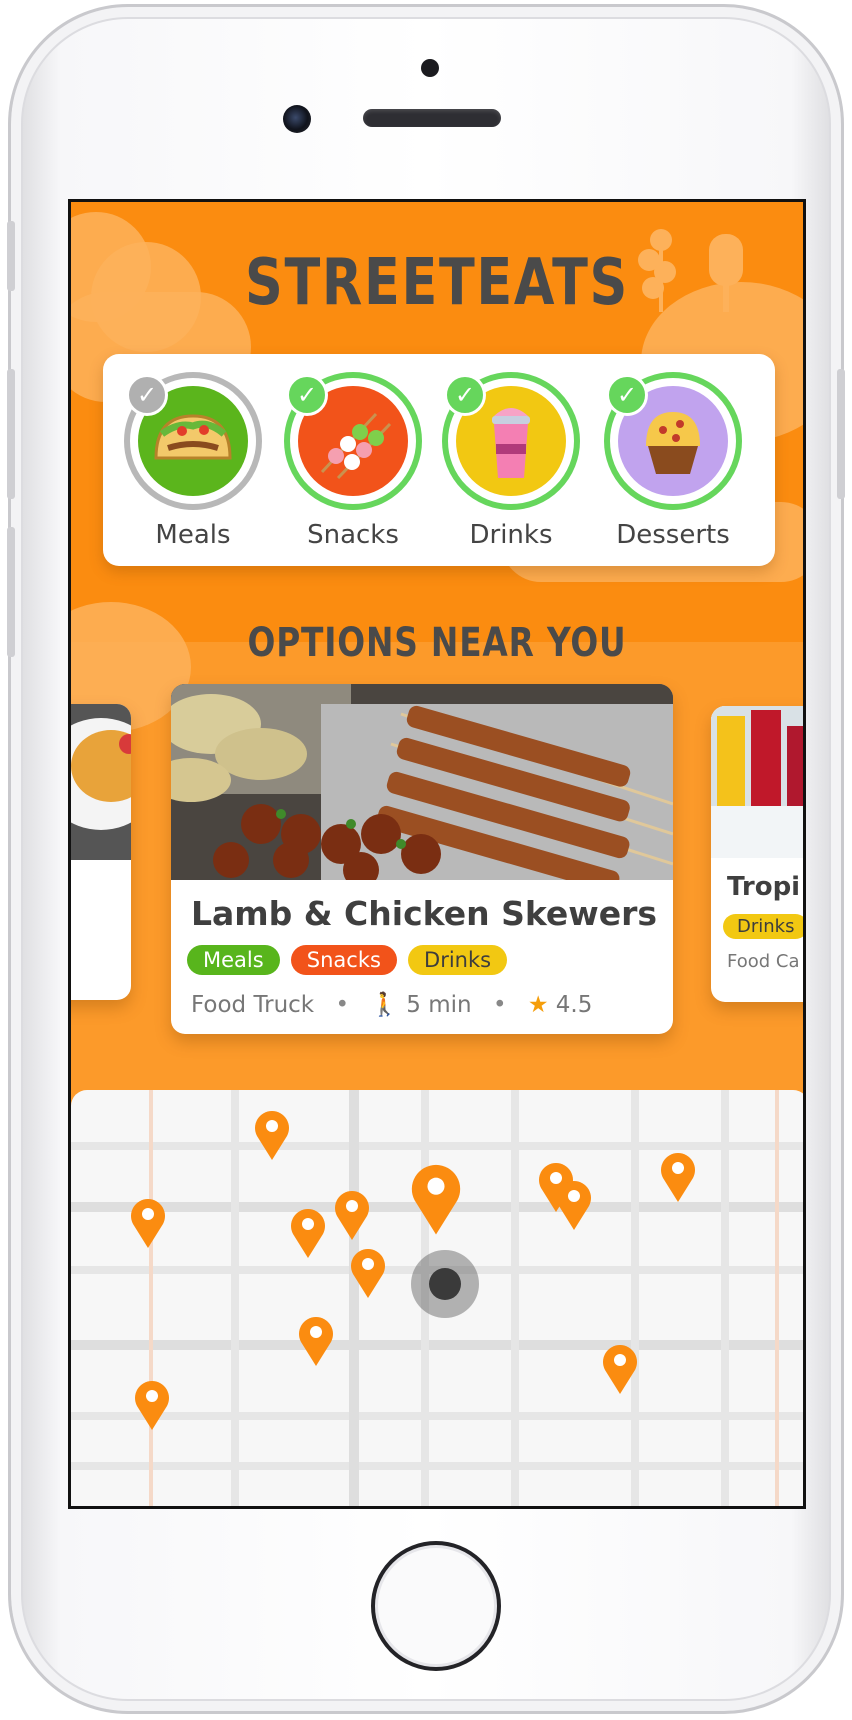 This screenshot has width=852, height=1720. I want to click on tag-meals: Meals, so click(233, 960).